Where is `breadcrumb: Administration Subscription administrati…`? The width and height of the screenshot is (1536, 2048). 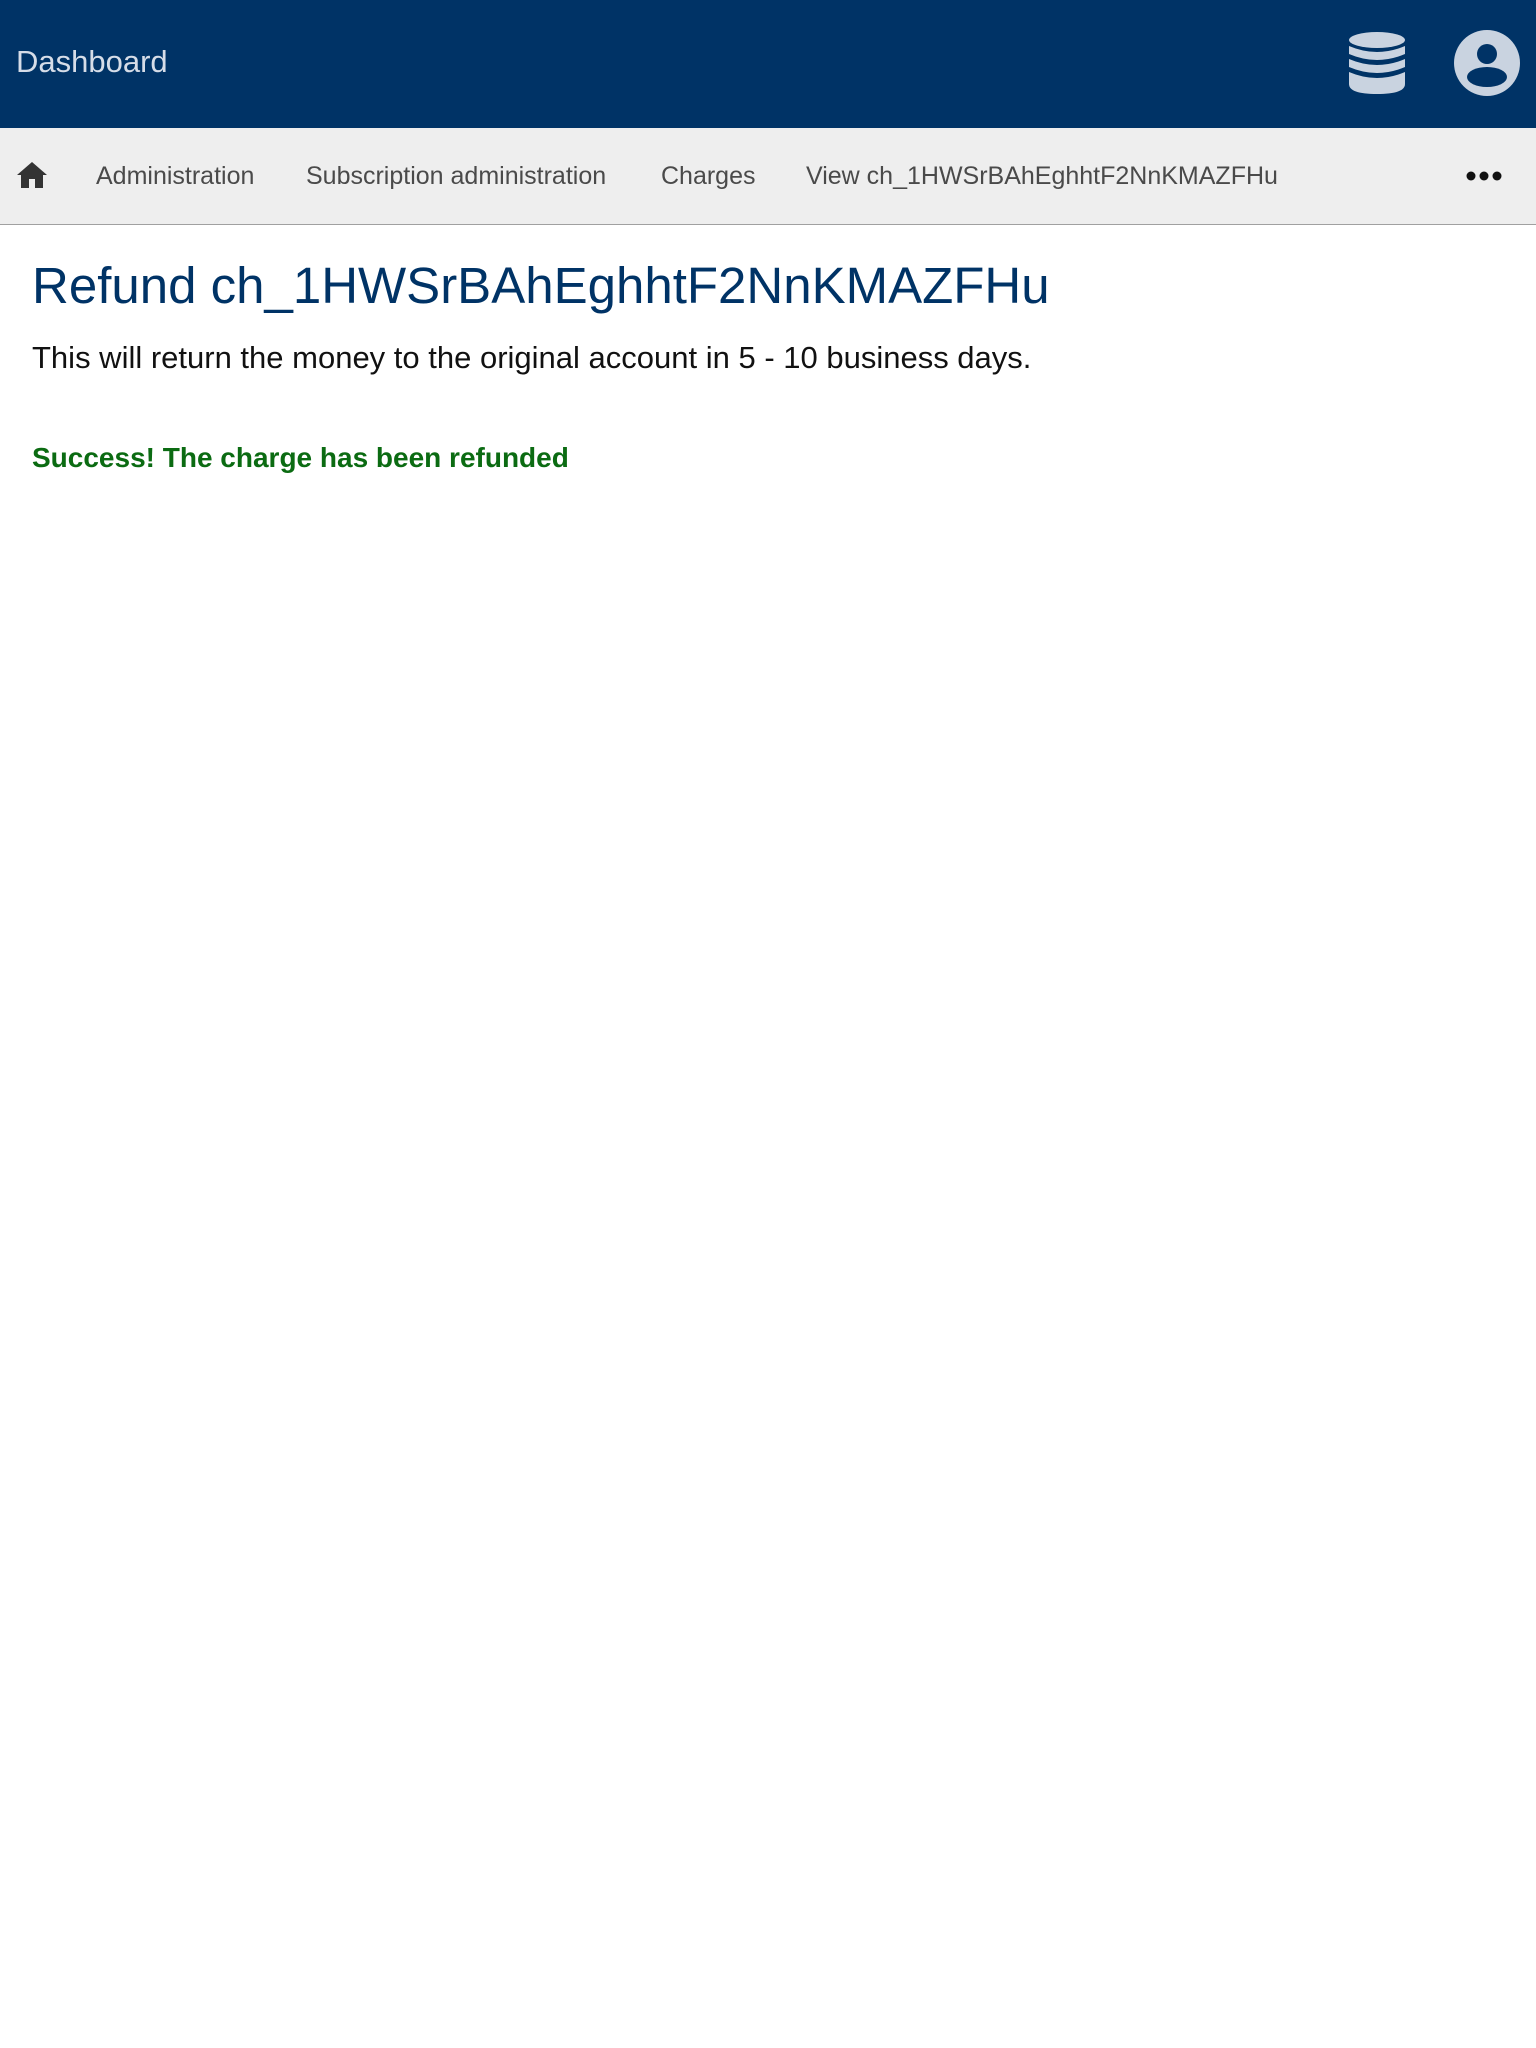 breadcrumb: Administration Subscription administrati… is located at coordinates (768, 176).